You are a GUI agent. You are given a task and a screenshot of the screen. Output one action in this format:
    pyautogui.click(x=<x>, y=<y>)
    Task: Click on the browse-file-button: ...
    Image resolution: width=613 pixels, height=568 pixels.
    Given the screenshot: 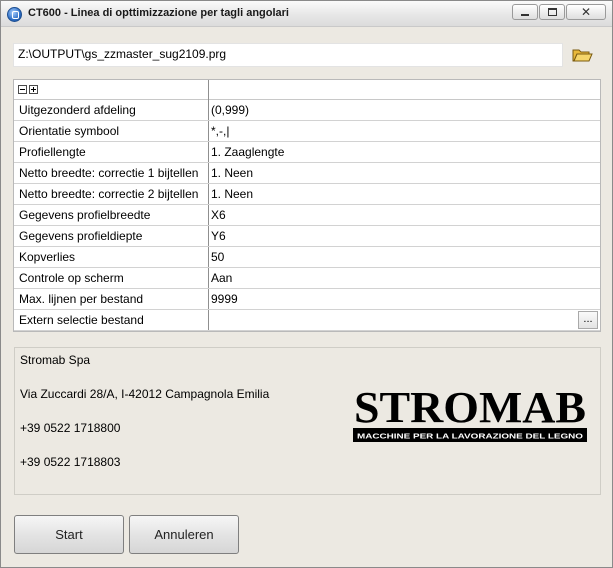 What is the action you would take?
    pyautogui.click(x=588, y=320)
    